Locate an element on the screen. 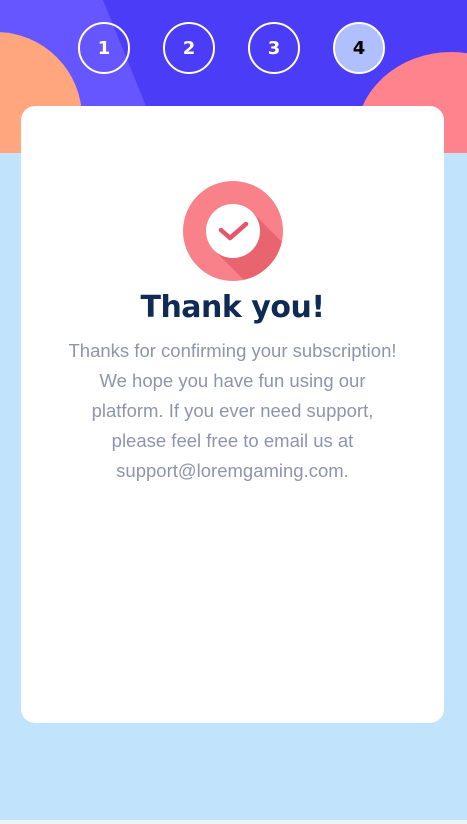  message-line: platform. If you ever need support, is located at coordinates (232, 410).